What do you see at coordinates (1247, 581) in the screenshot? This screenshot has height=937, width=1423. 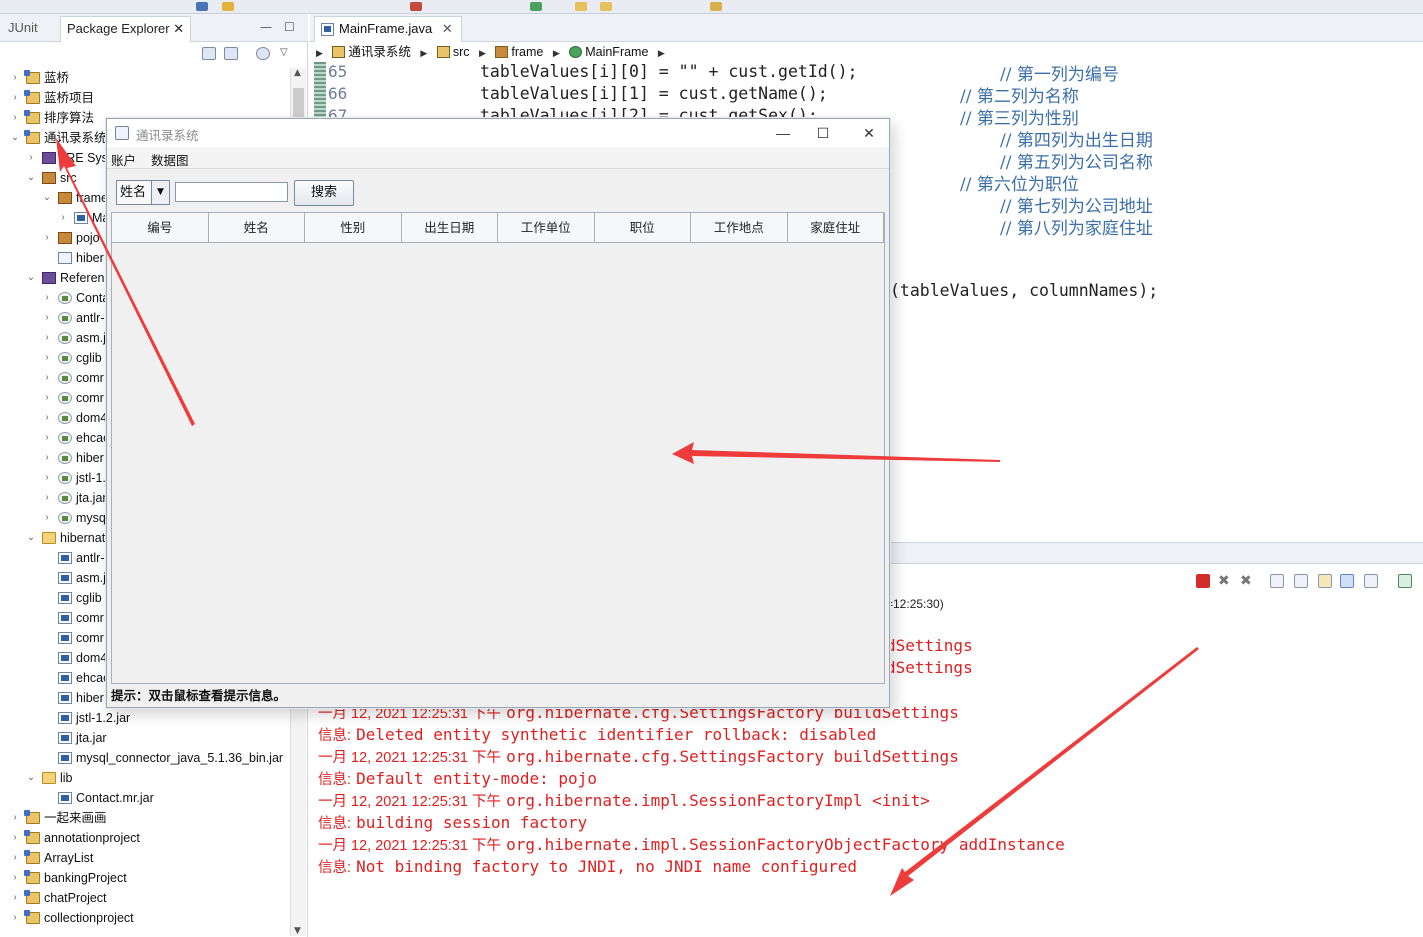 I see `remove-all-icon: ✖` at bounding box center [1247, 581].